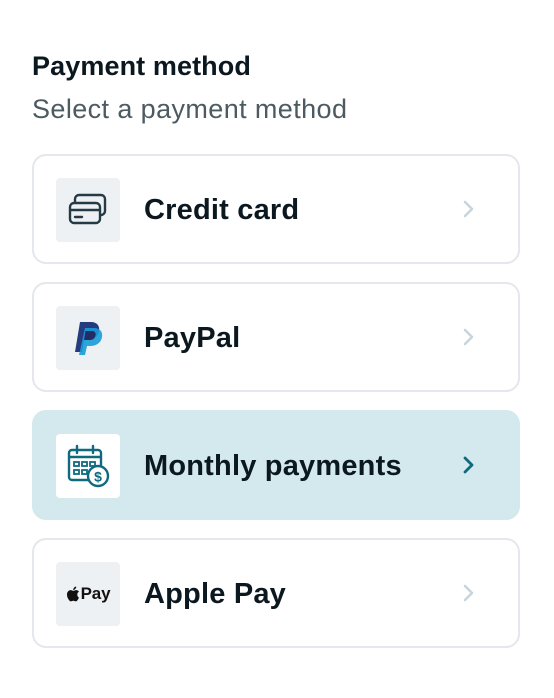 This screenshot has width=554, height=698. I want to click on credit-card-icon, so click(88, 210).